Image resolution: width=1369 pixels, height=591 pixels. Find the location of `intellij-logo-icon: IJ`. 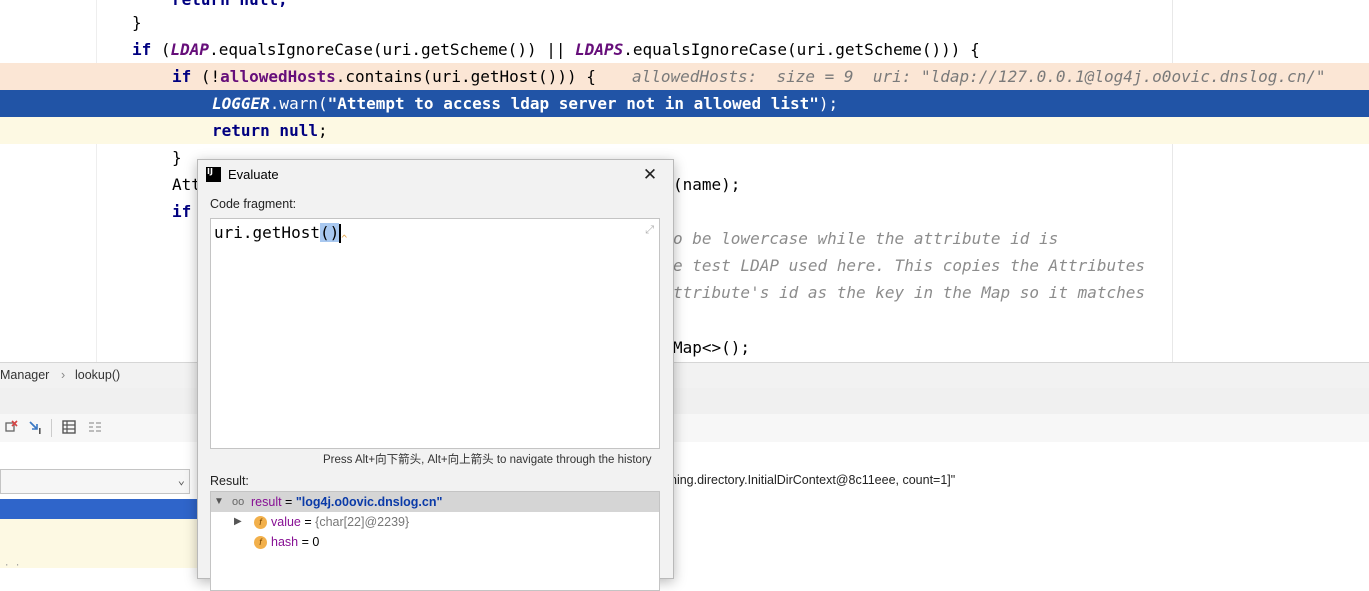

intellij-logo-icon: IJ is located at coordinates (213, 174).